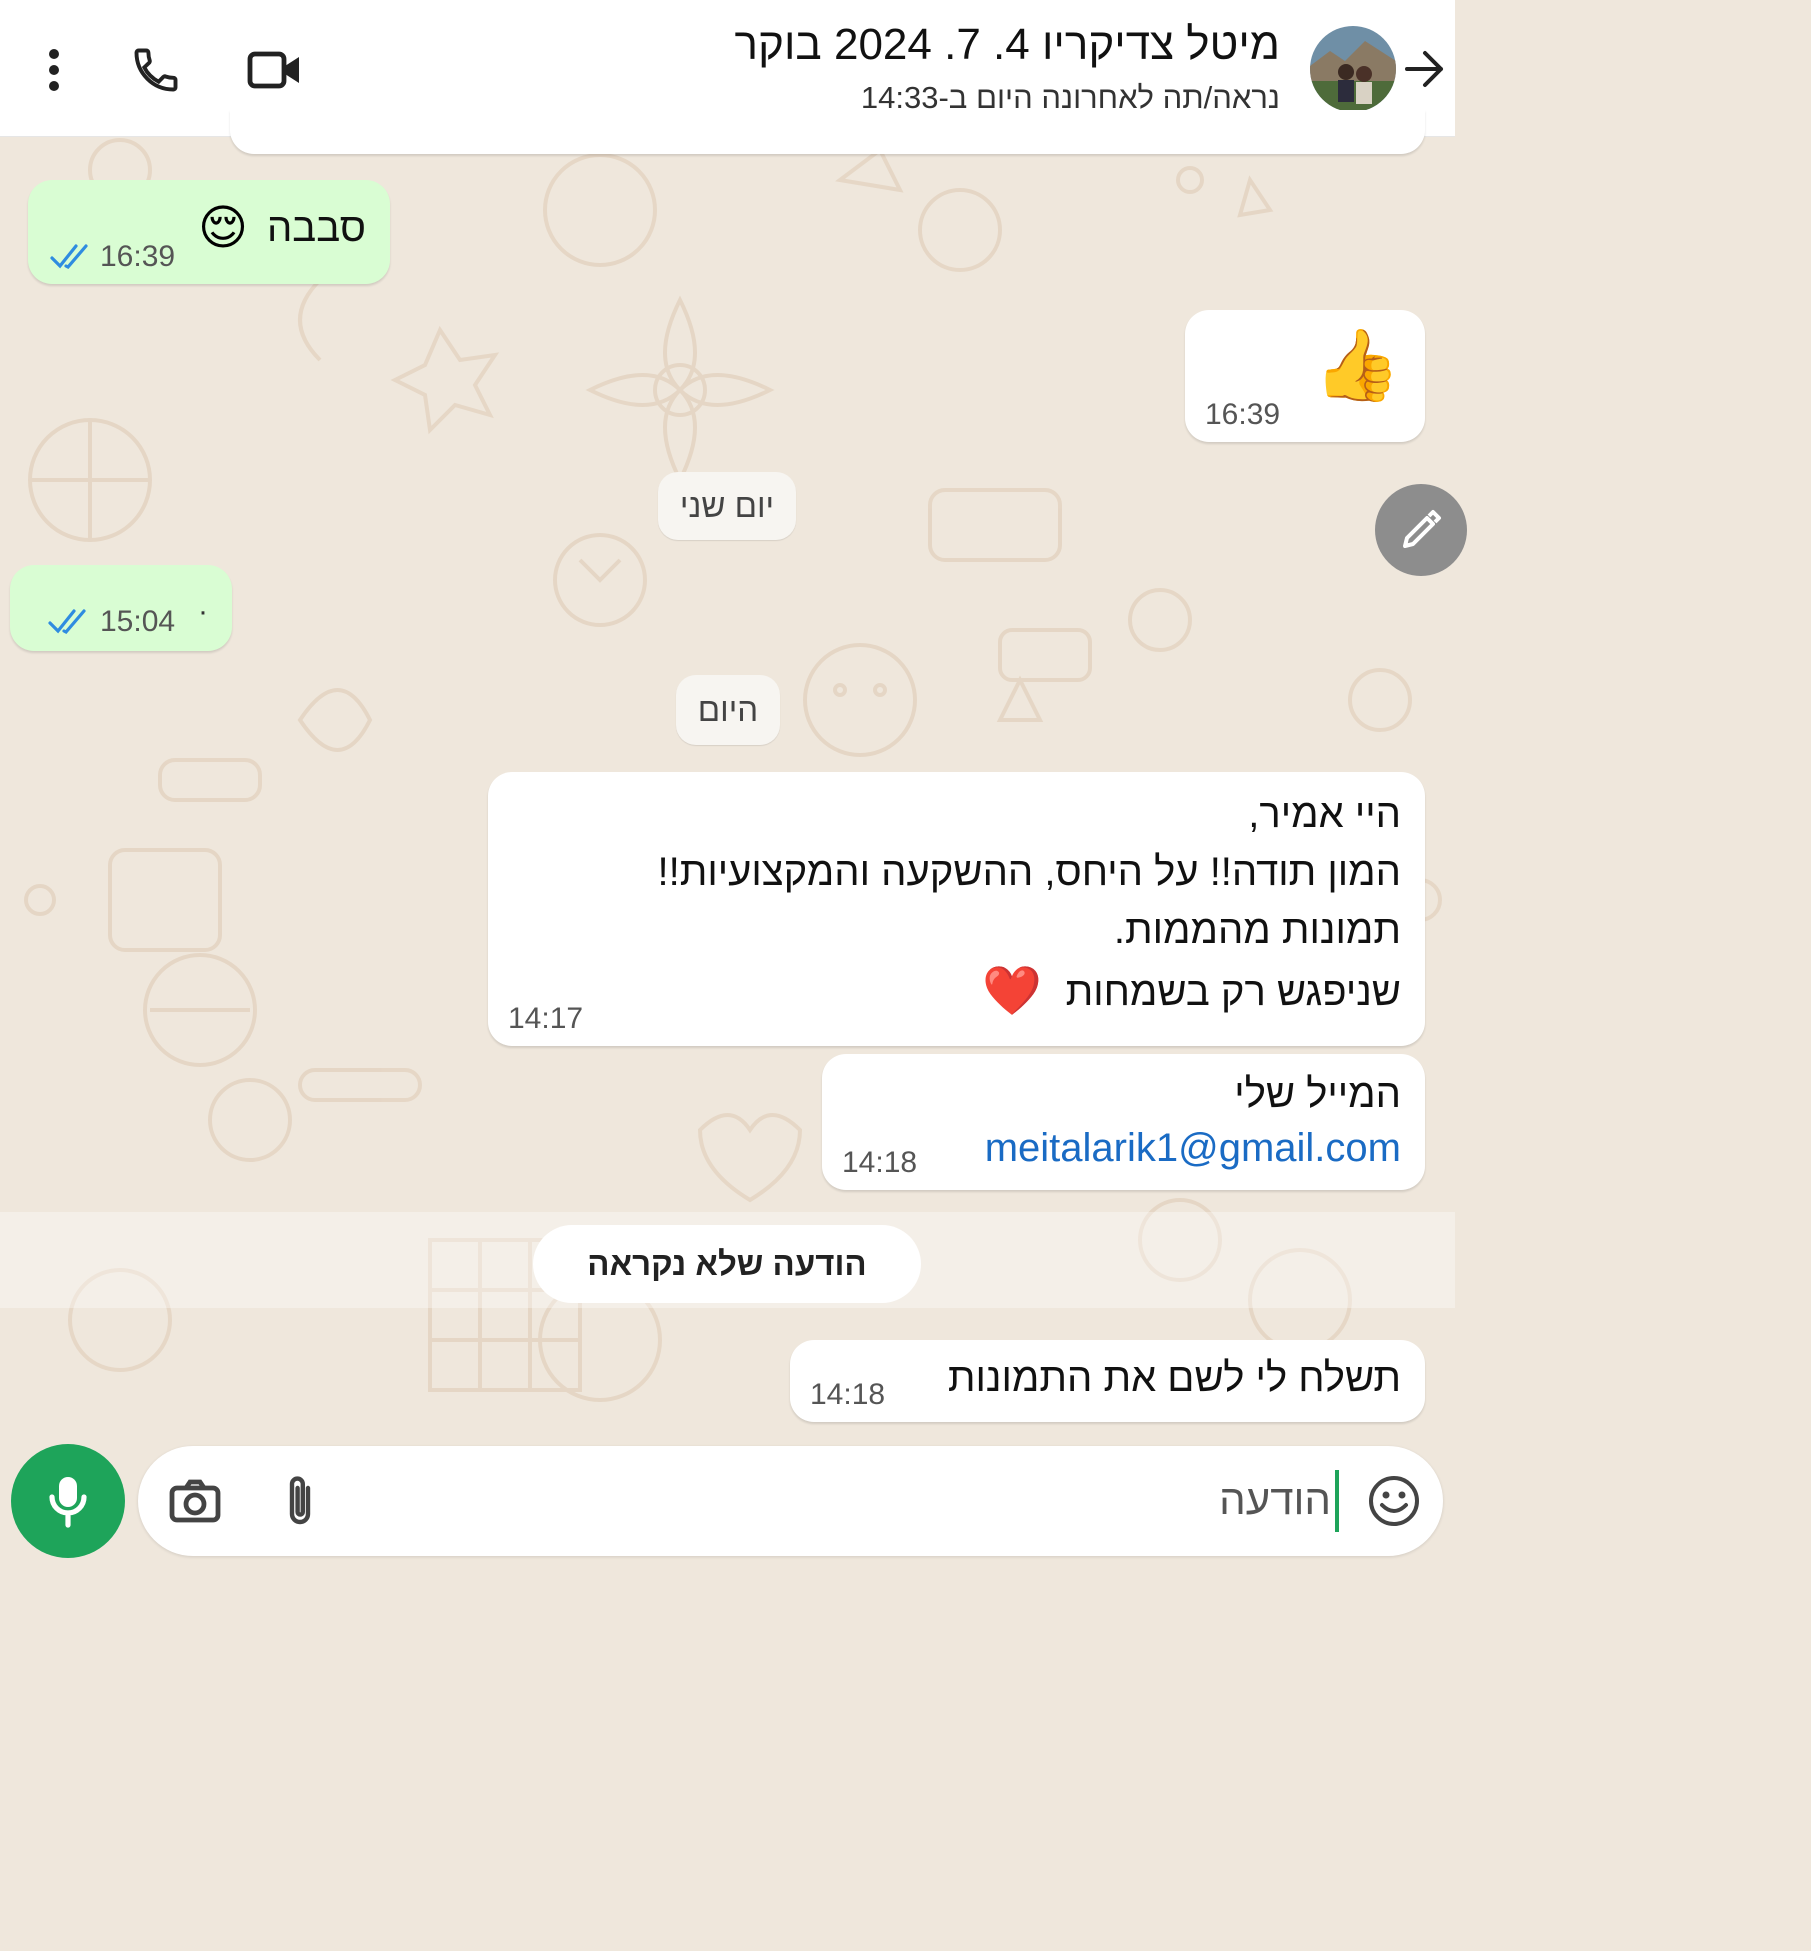 This screenshot has height=1951, width=1811. I want to click on message-text: סבבה, so click(316, 228).